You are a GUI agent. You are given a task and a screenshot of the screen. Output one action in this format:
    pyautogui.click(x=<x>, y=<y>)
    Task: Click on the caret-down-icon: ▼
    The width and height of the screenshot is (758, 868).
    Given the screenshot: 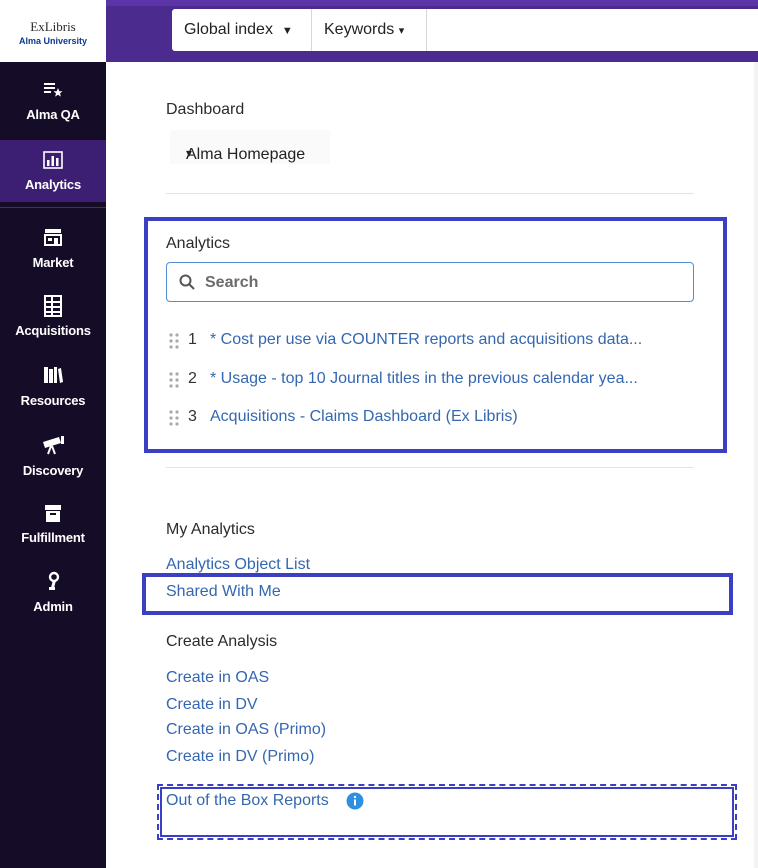 What is the action you would take?
    pyautogui.click(x=287, y=31)
    